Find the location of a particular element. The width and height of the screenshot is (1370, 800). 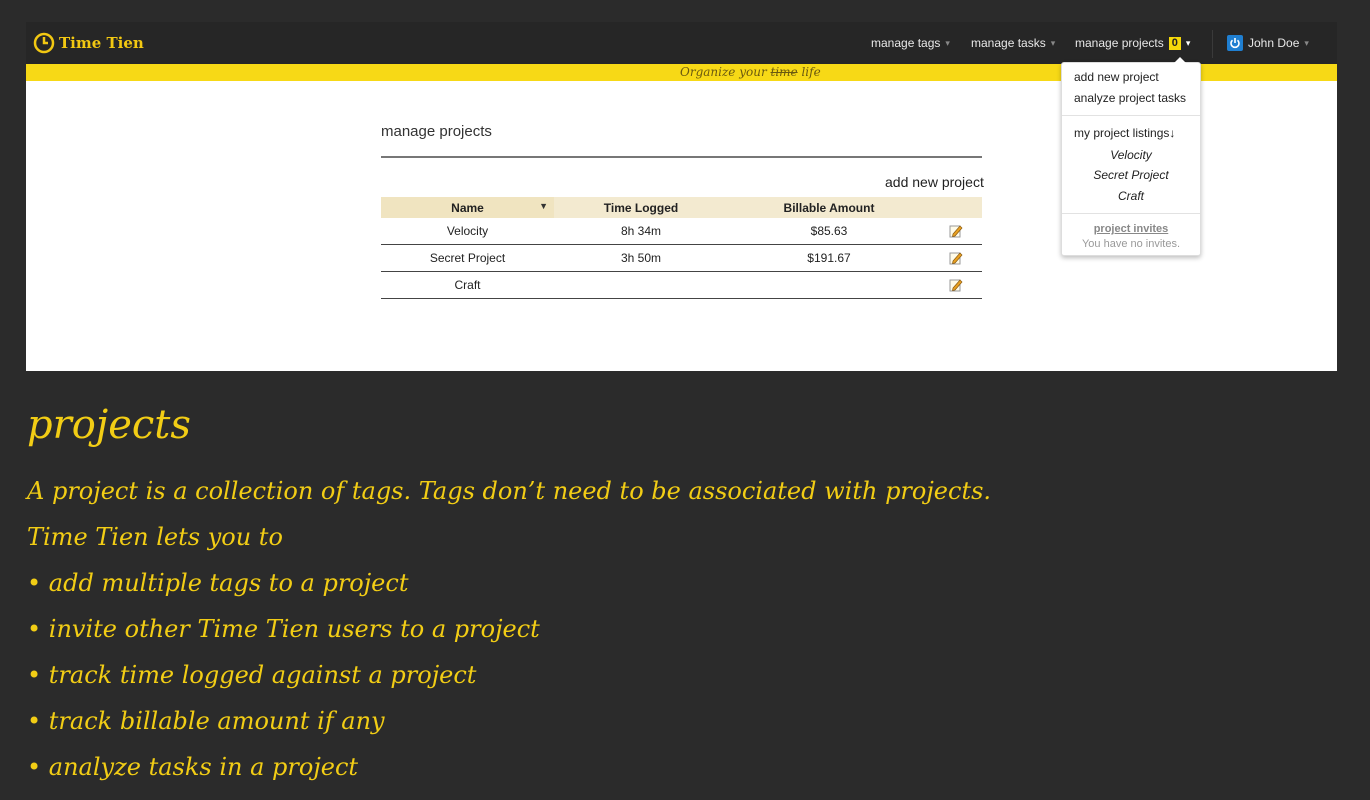

caption-bullet: • track billable amount if any is located at coordinates (206, 721).